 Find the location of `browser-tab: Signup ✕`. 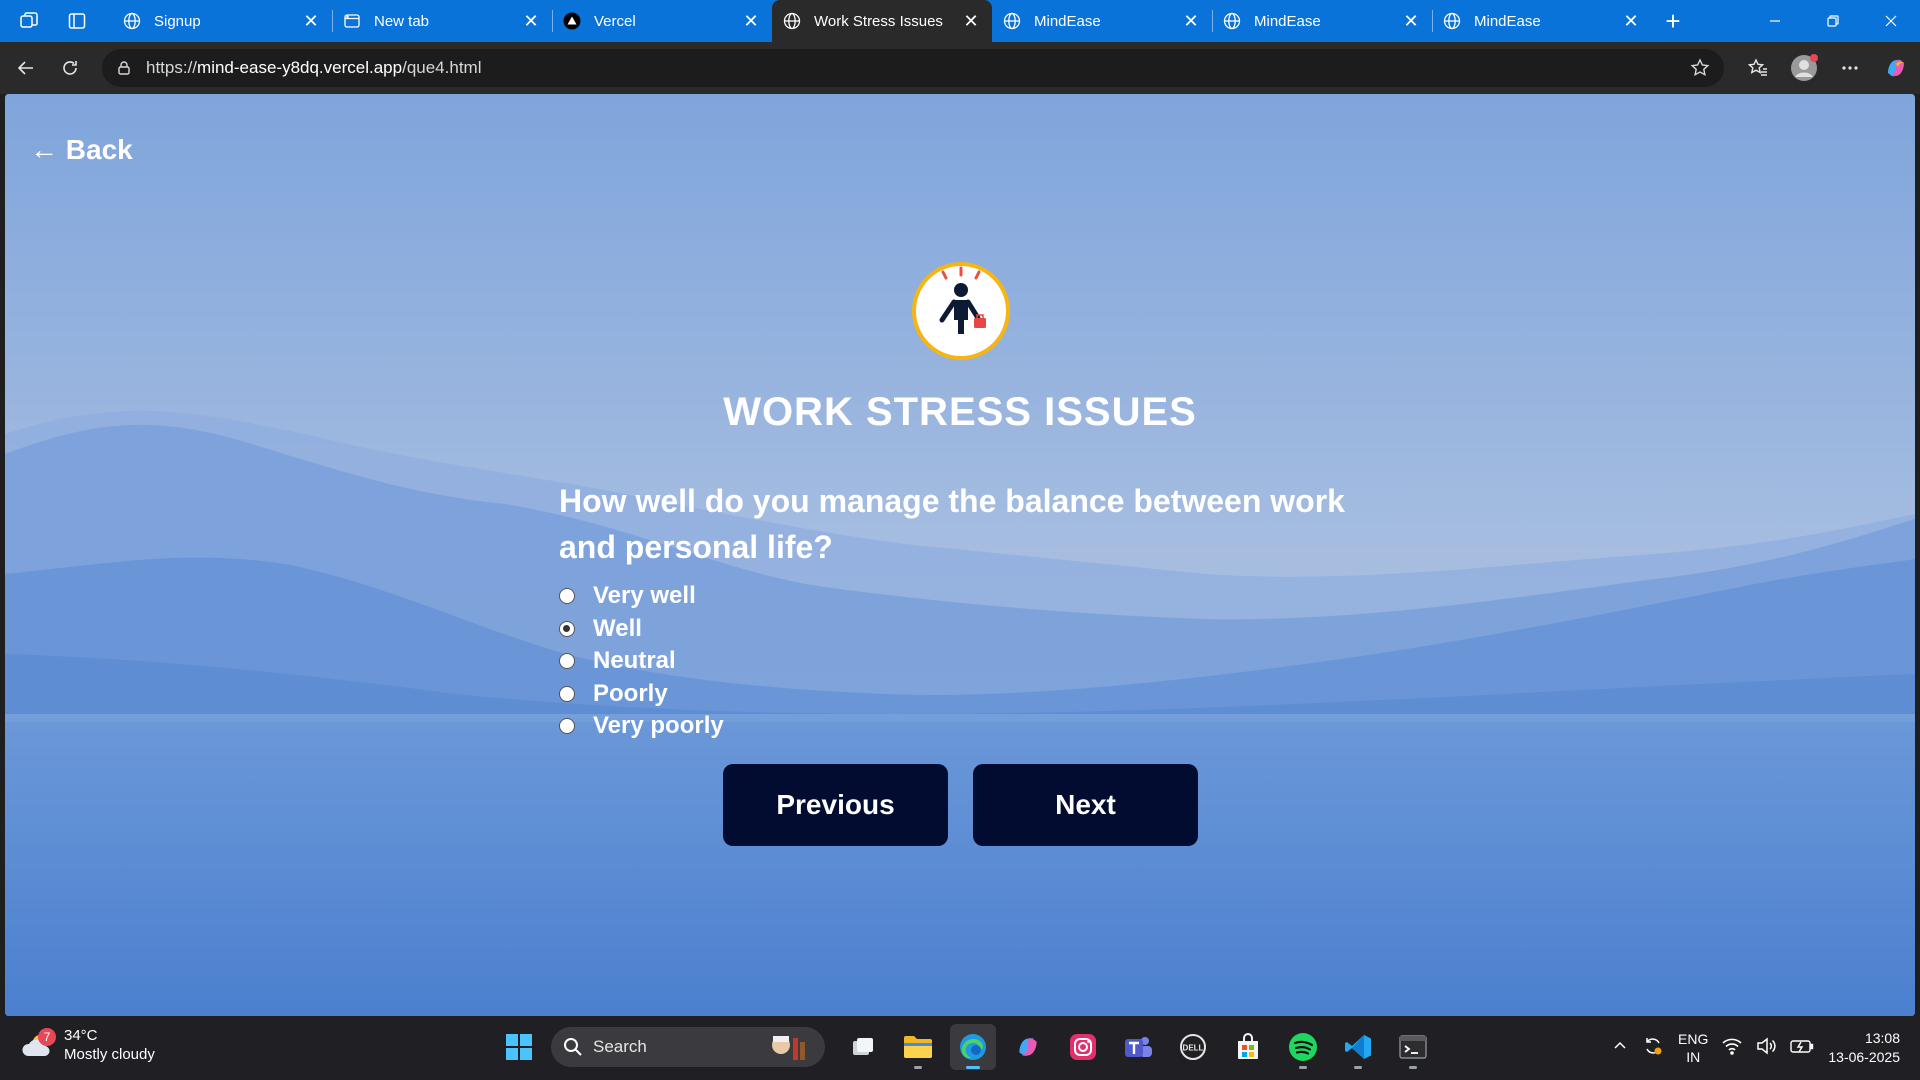

browser-tab: Signup ✕ is located at coordinates (222, 21).